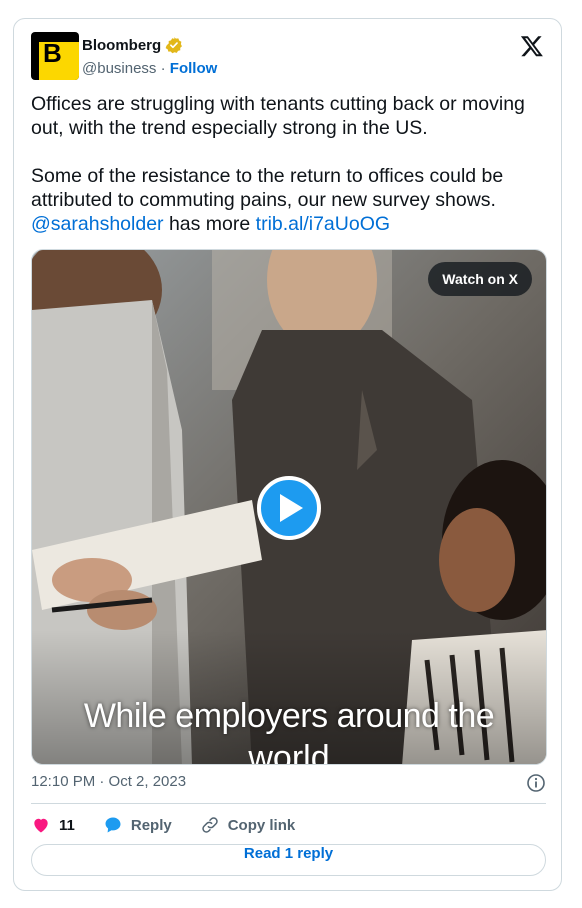 Image resolution: width=582 pixels, height=908 pixels. Describe the element at coordinates (288, 860) in the screenshot. I see `read-replies-button: Read 1 reply` at that location.